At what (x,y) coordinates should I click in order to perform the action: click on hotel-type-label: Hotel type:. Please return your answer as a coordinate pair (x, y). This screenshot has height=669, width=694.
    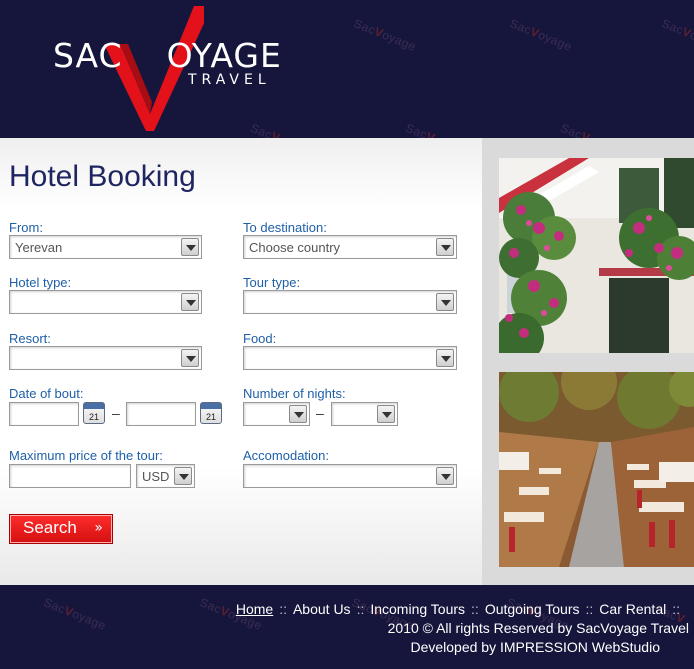
    Looking at the image, I should click on (40, 282).